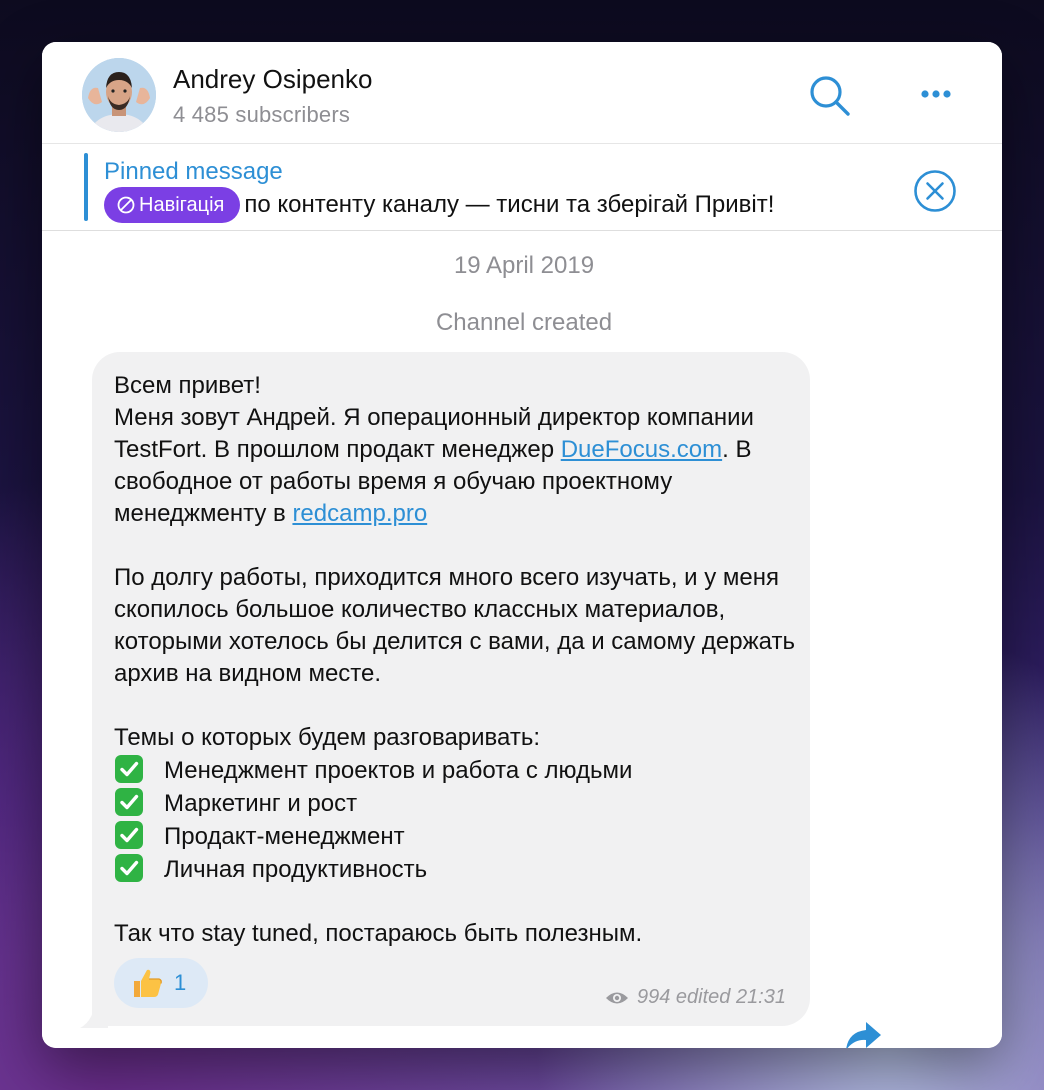 Image resolution: width=1044 pixels, height=1090 pixels. Describe the element at coordinates (182, 204) in the screenshot. I see `navigation-tag-label: Навігація` at that location.